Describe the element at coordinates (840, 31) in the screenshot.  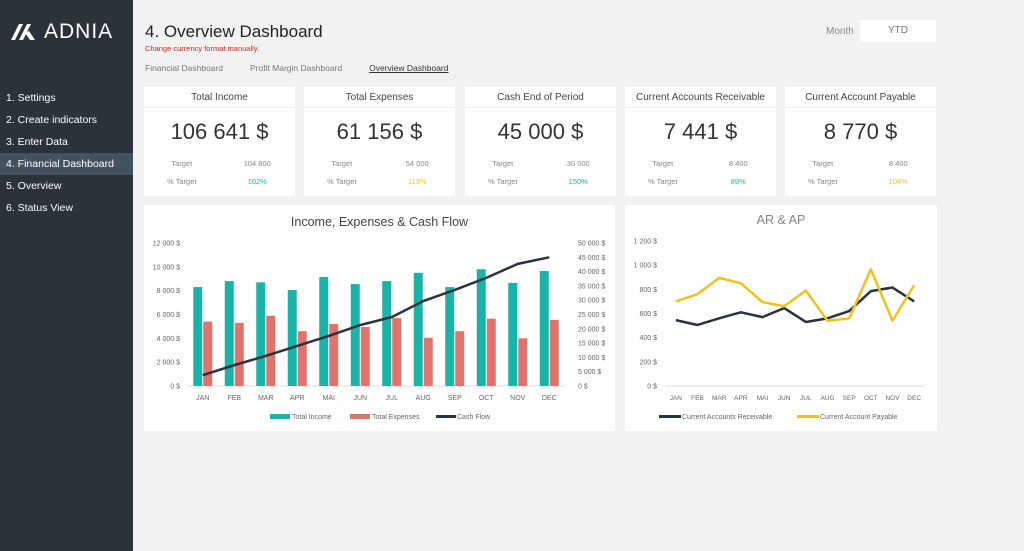
I see `month-label: Month` at that location.